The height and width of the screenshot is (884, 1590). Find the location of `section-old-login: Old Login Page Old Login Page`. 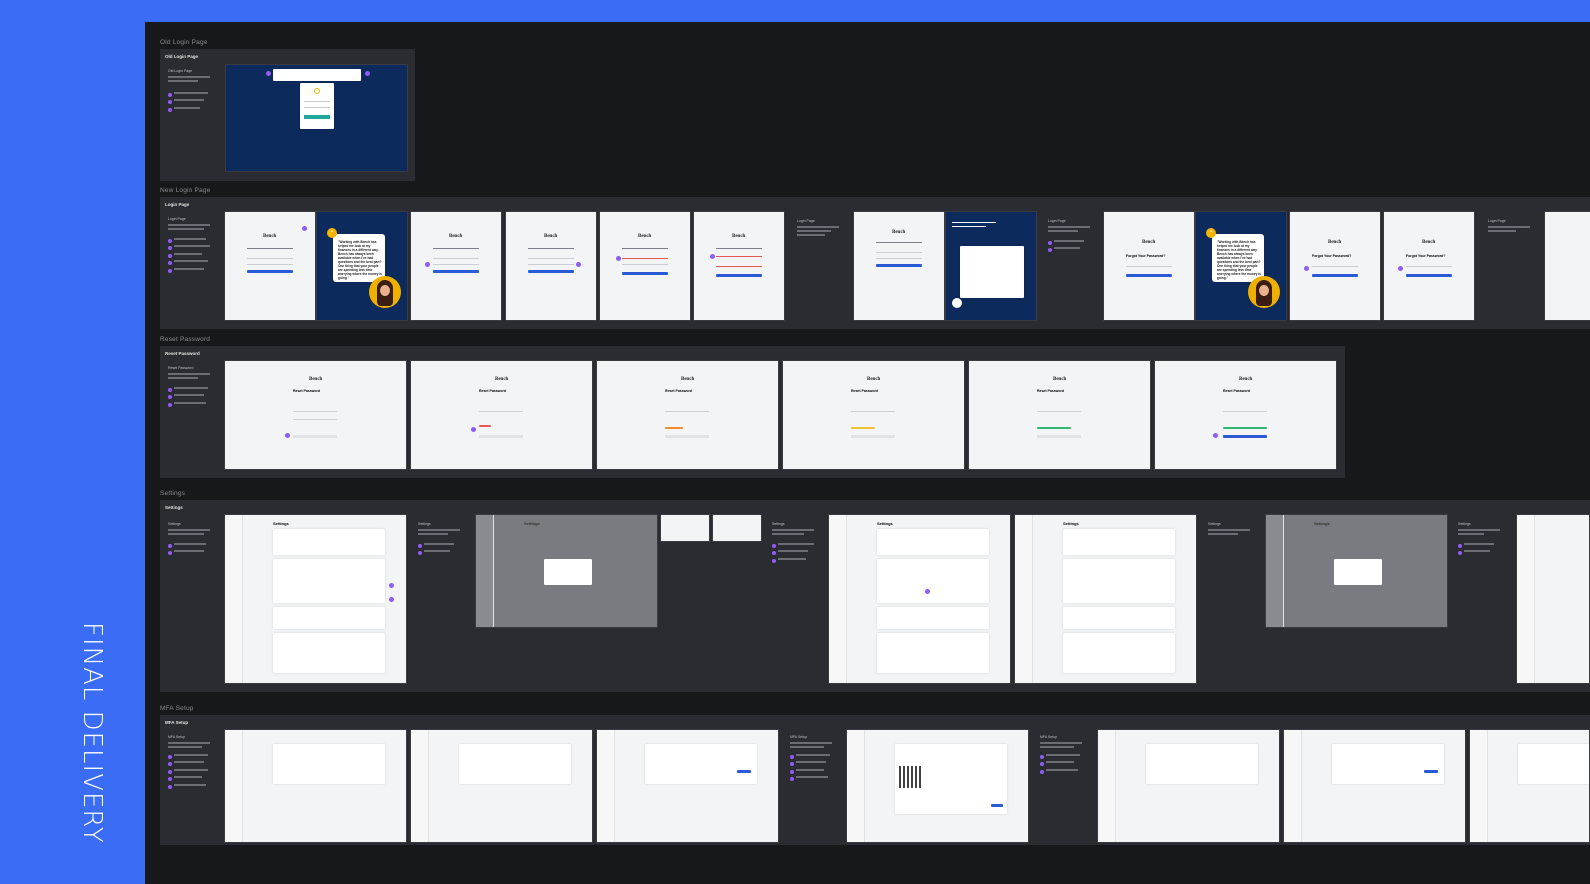

section-old-login: Old Login Page Old Login Page is located at coordinates (287, 115).